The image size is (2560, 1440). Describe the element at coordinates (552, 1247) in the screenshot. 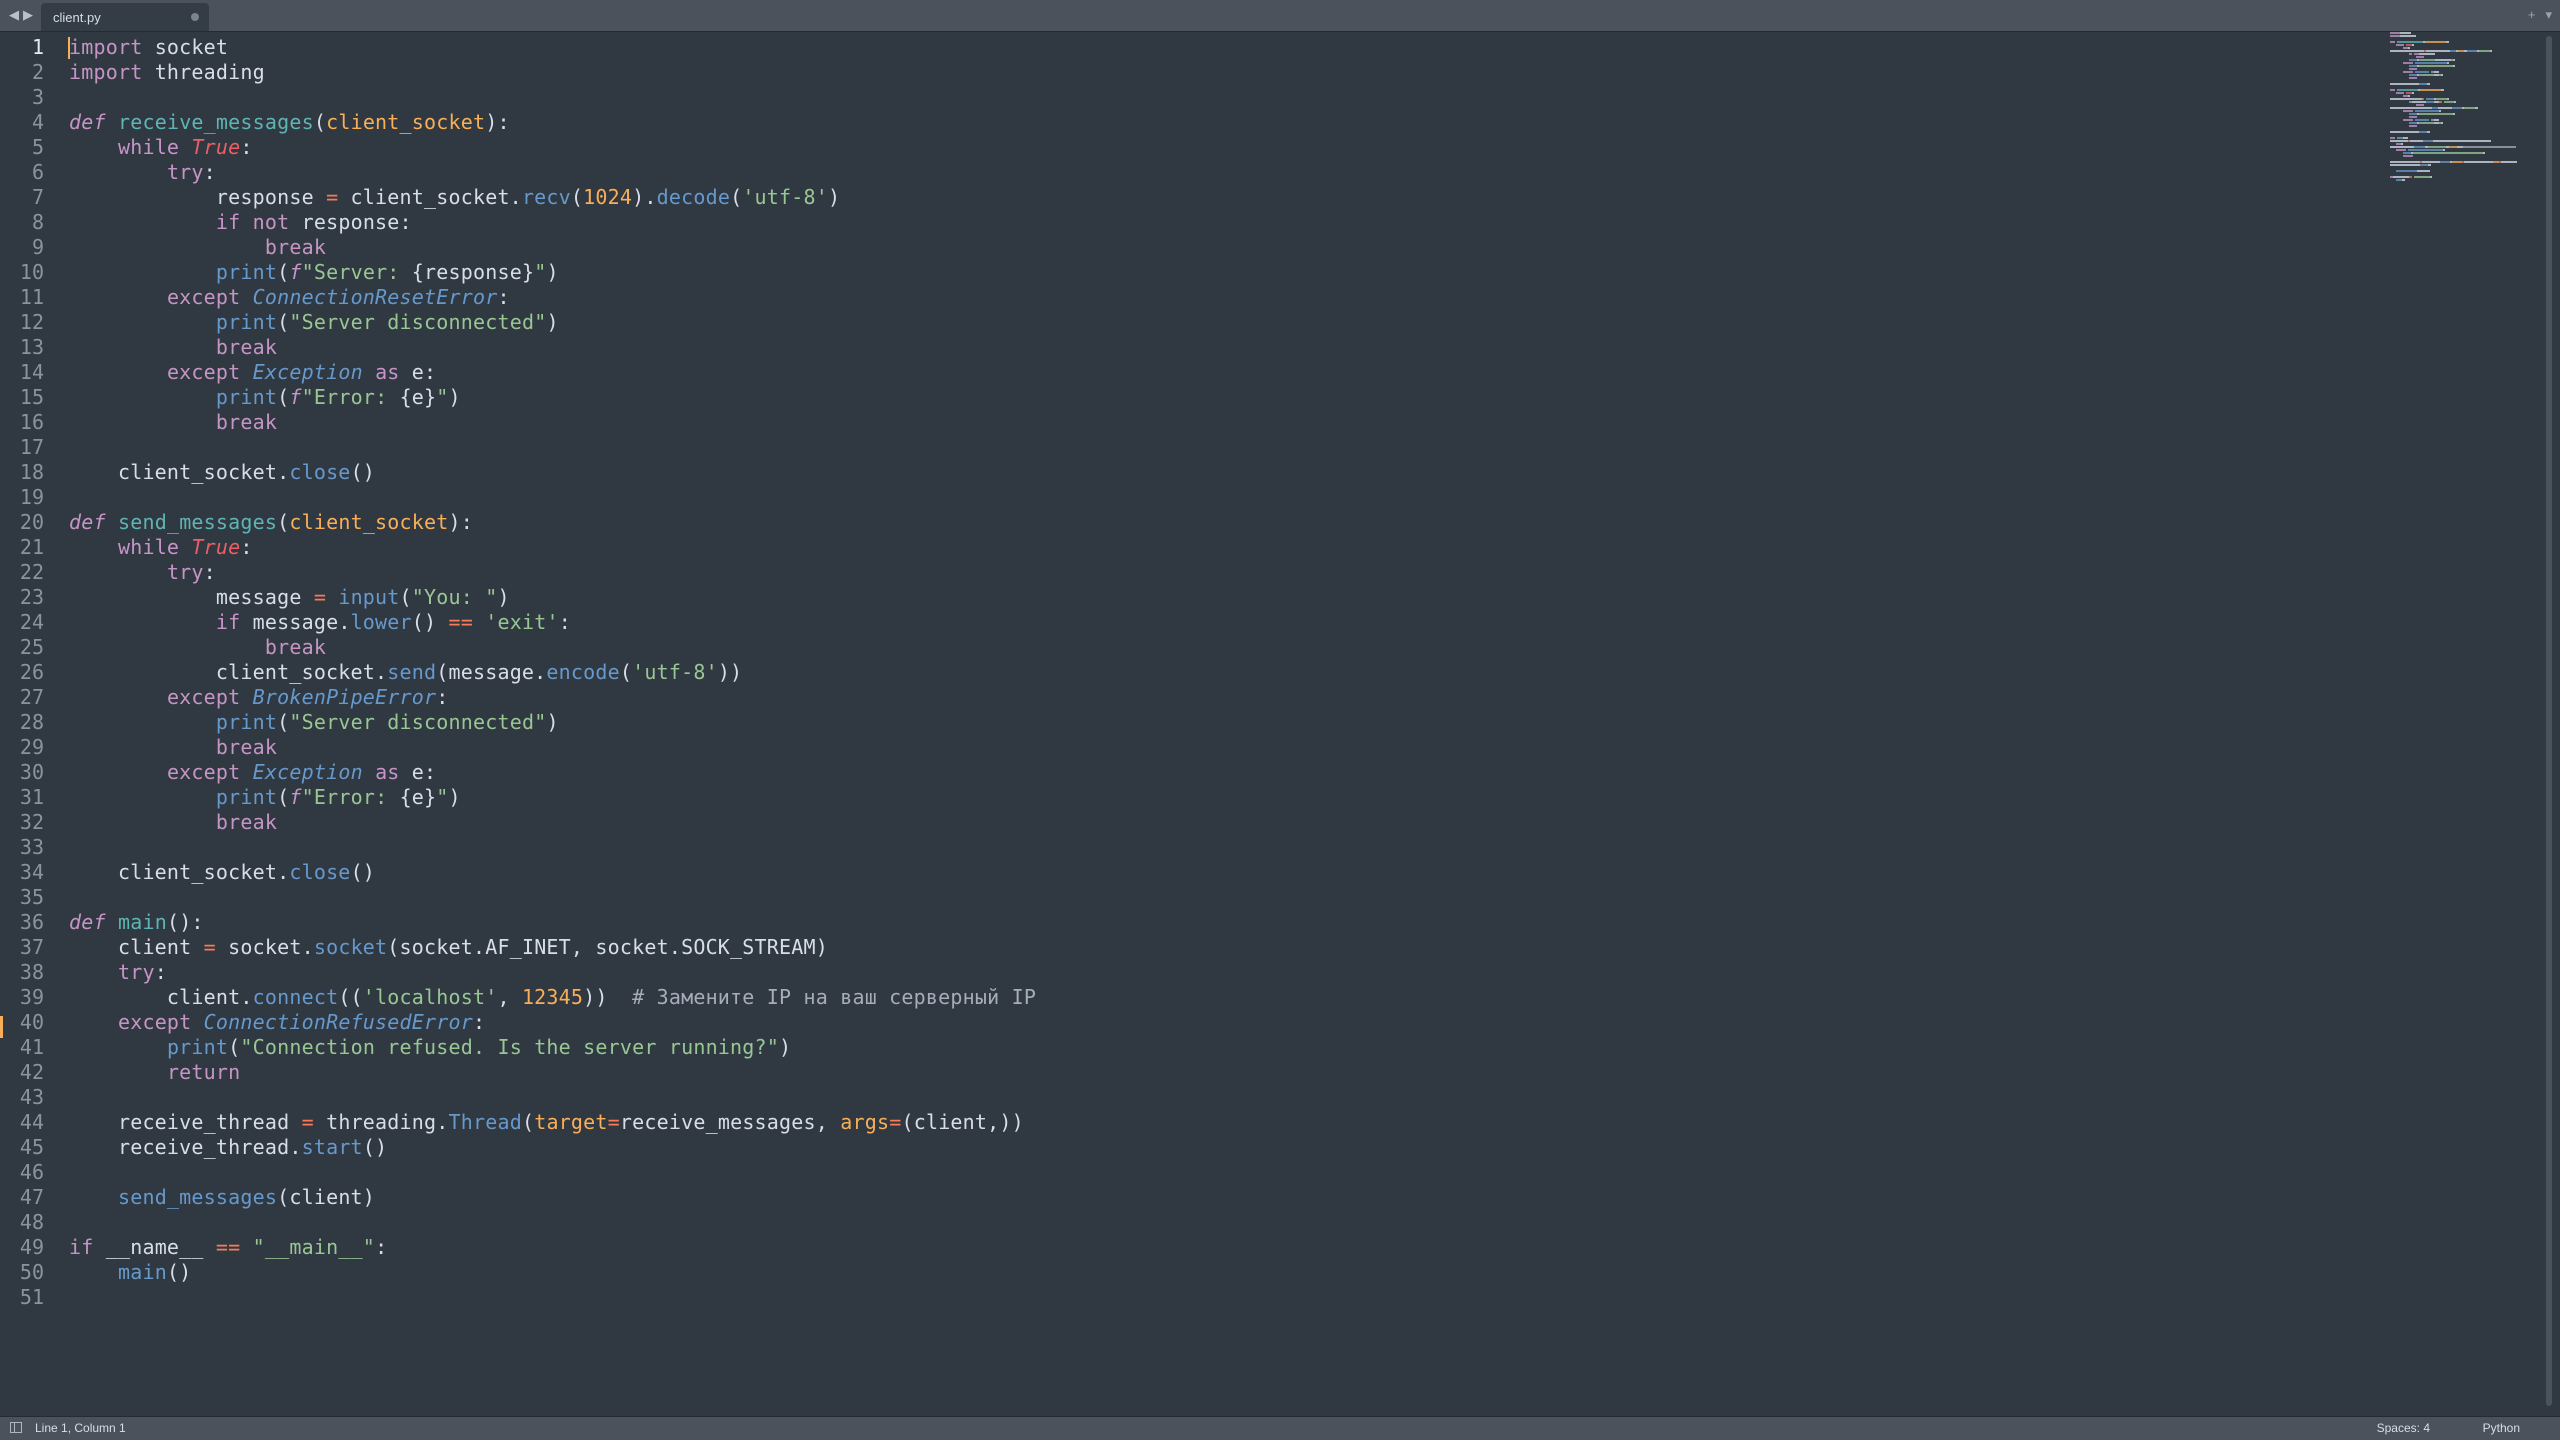

I see `code-line: if __name__ == "__main__":` at that location.